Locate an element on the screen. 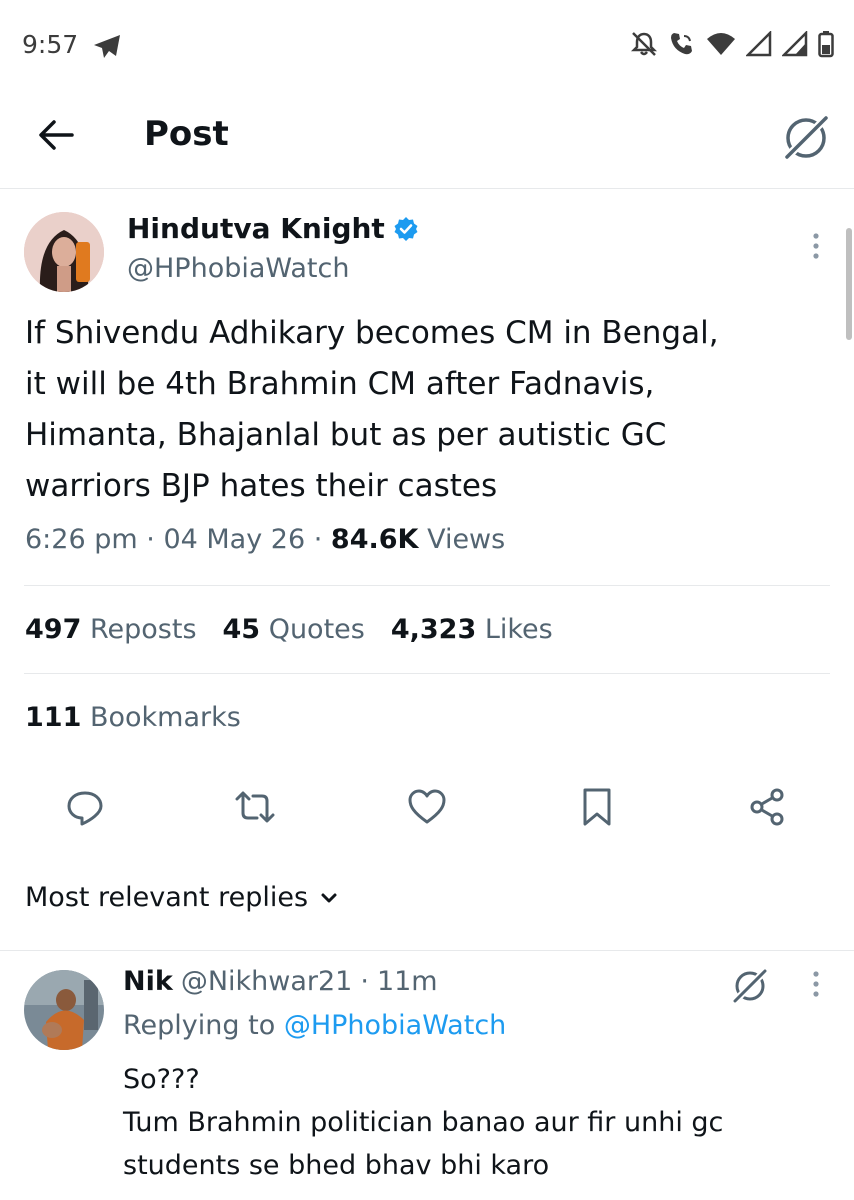  reply-avatar is located at coordinates (64, 1010).